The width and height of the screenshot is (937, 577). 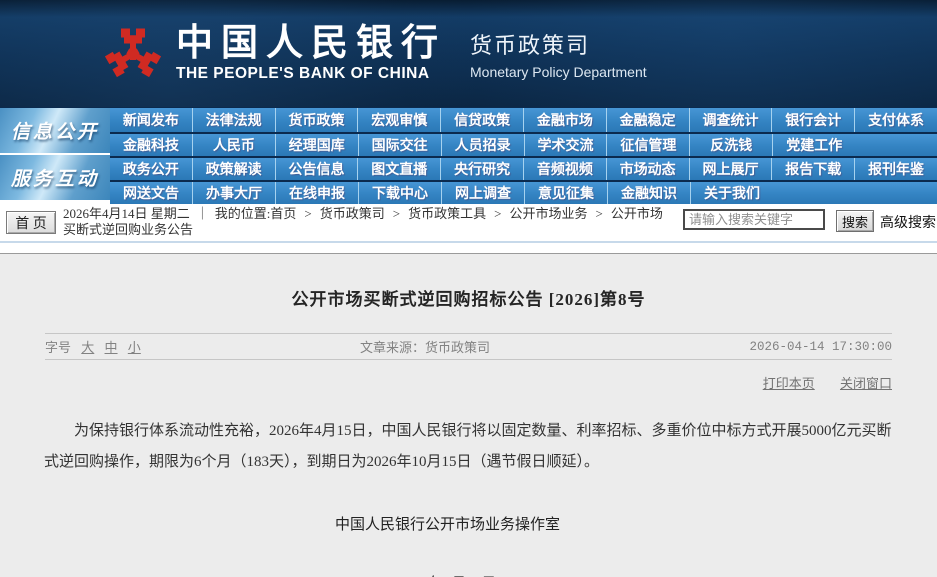 I want to click on department-name-en: Monetary Policy Department, so click(x=558, y=71).